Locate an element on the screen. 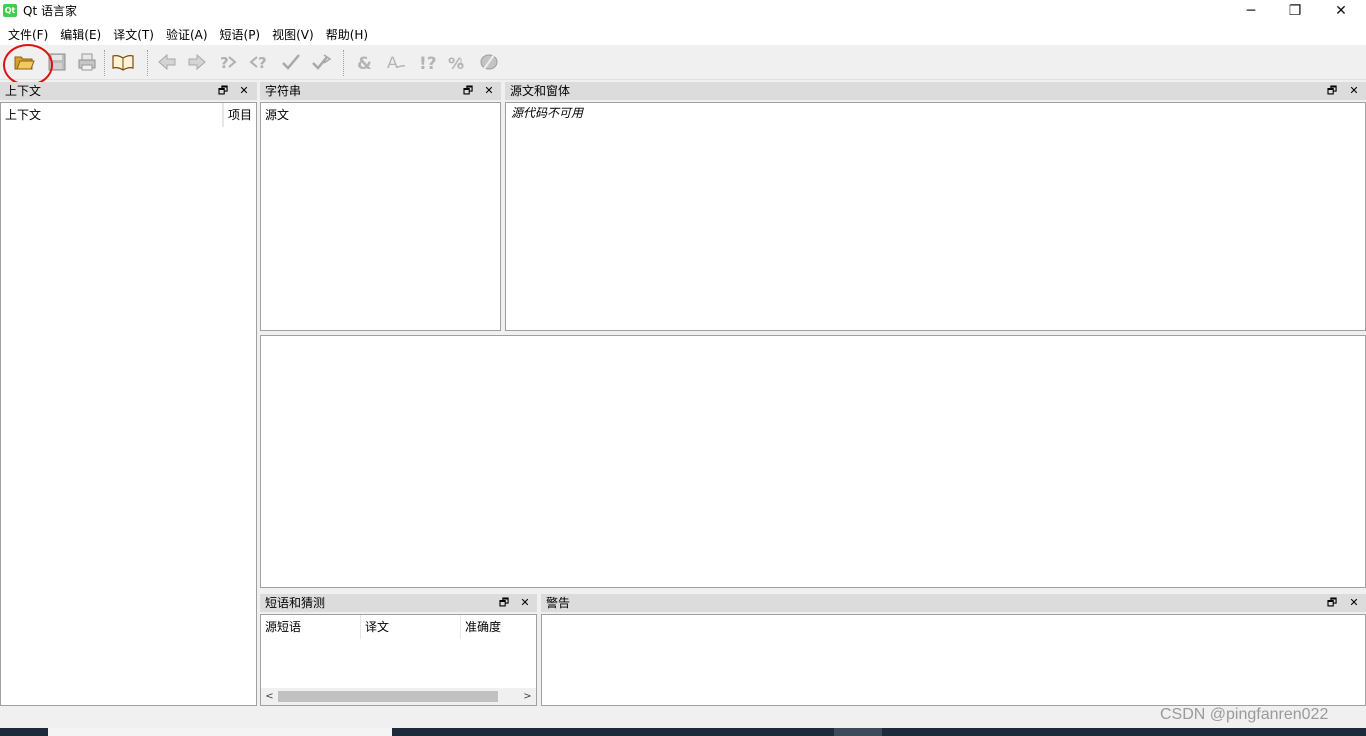 This screenshot has height=736, width=1366. watermark: CSDN @pingfanren022 is located at coordinates (1244, 714).